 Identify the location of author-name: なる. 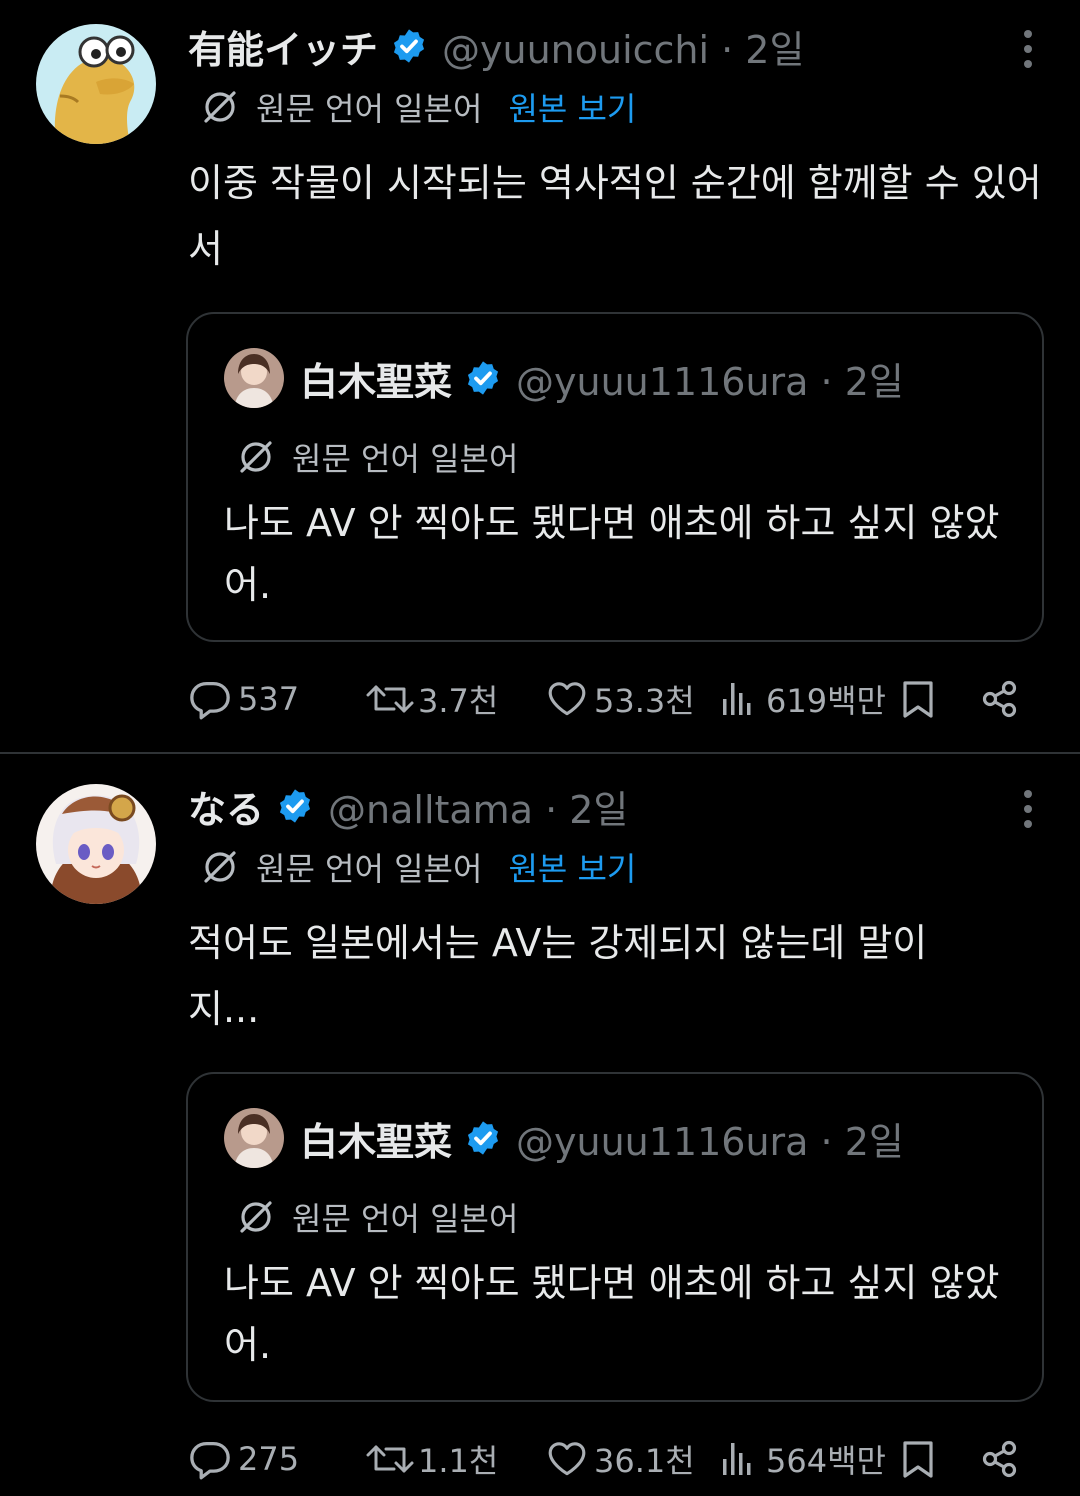
(226, 806).